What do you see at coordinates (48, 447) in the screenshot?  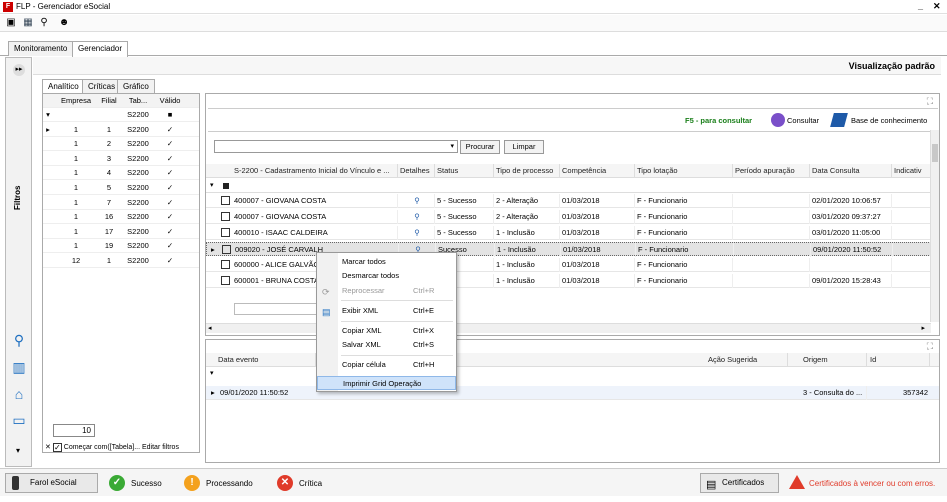 I see `close-filter-icon: ✕` at bounding box center [48, 447].